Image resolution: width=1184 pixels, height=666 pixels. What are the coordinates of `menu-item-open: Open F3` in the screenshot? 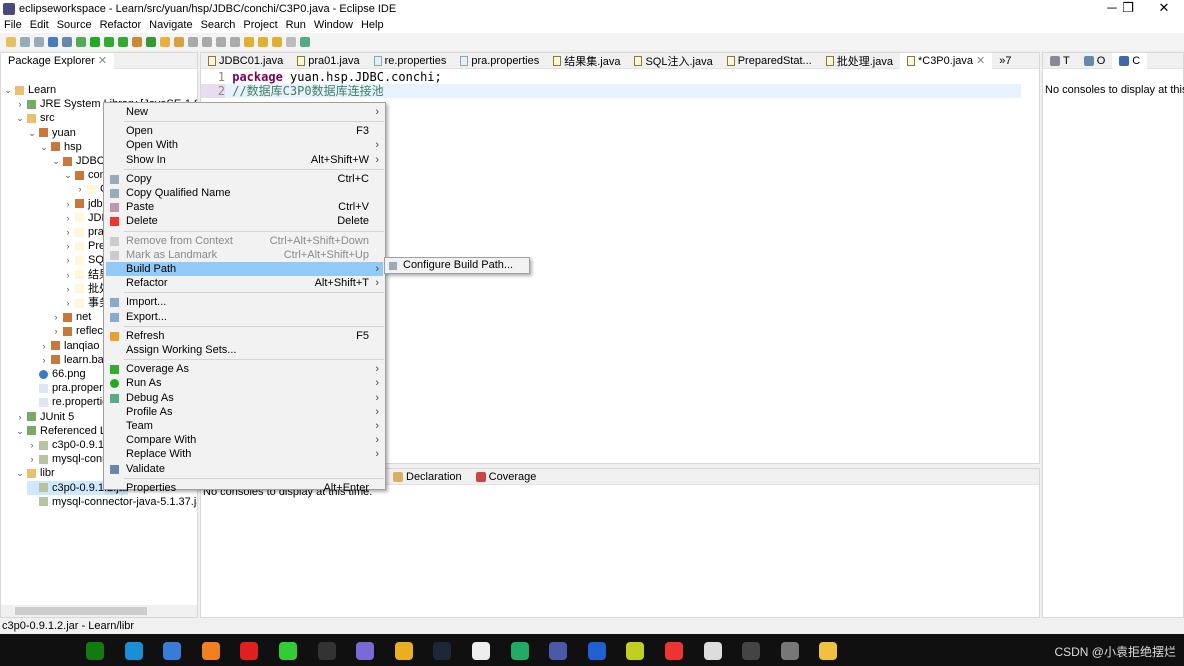 It's located at (244, 131).